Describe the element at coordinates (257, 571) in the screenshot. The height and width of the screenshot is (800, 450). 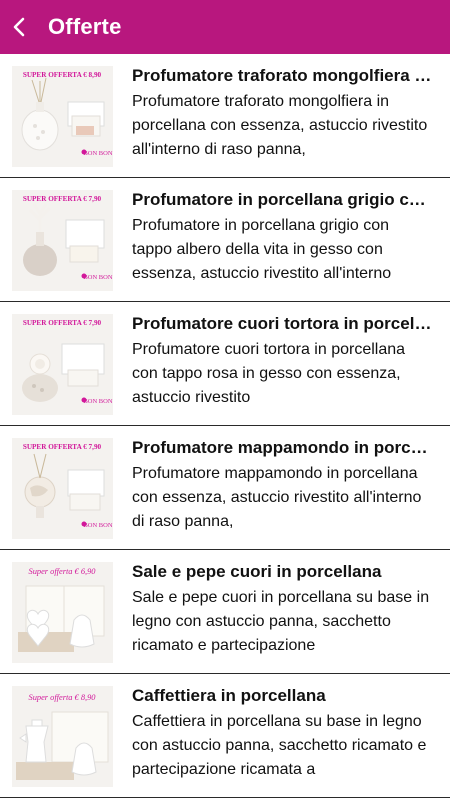
I see `offer-title: Sale e pepe cuori in porcellana` at that location.